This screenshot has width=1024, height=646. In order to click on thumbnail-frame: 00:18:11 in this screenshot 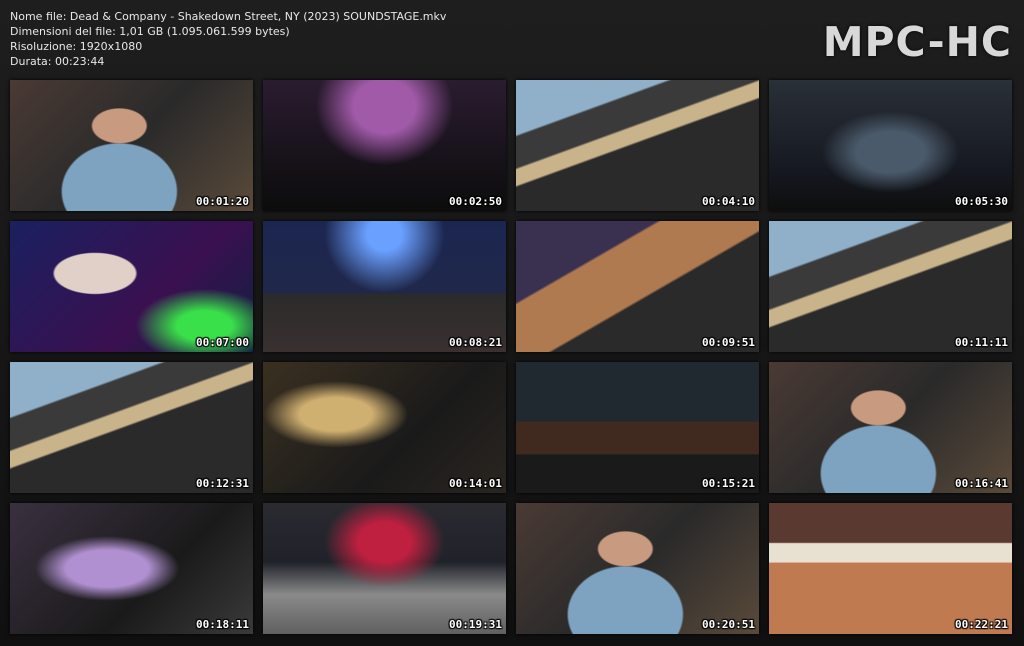, I will do `click(131, 568)`.